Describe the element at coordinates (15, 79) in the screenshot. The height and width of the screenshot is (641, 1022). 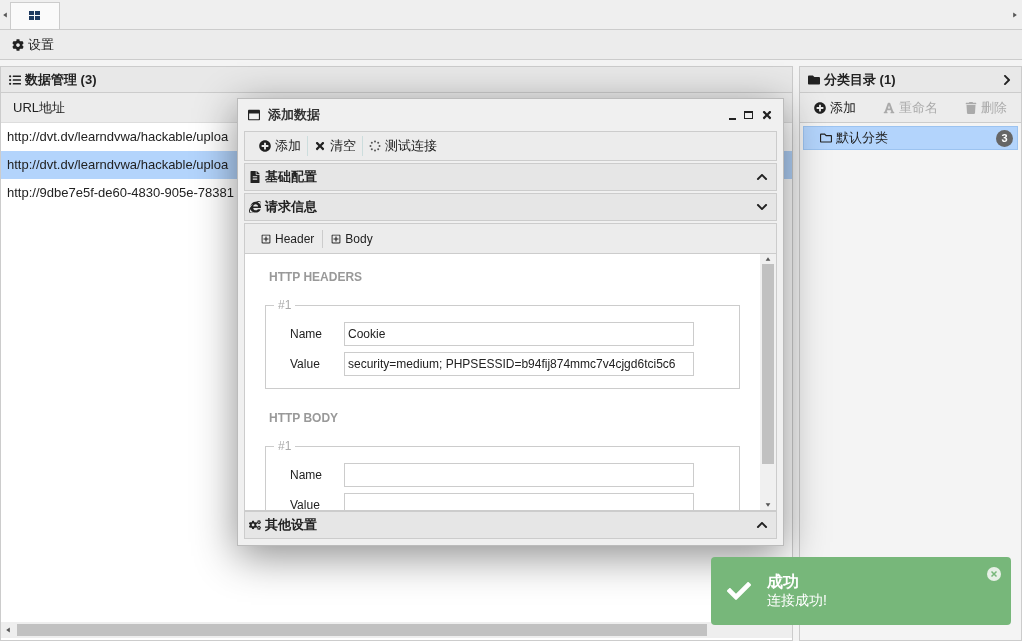
I see `list-icon` at that location.